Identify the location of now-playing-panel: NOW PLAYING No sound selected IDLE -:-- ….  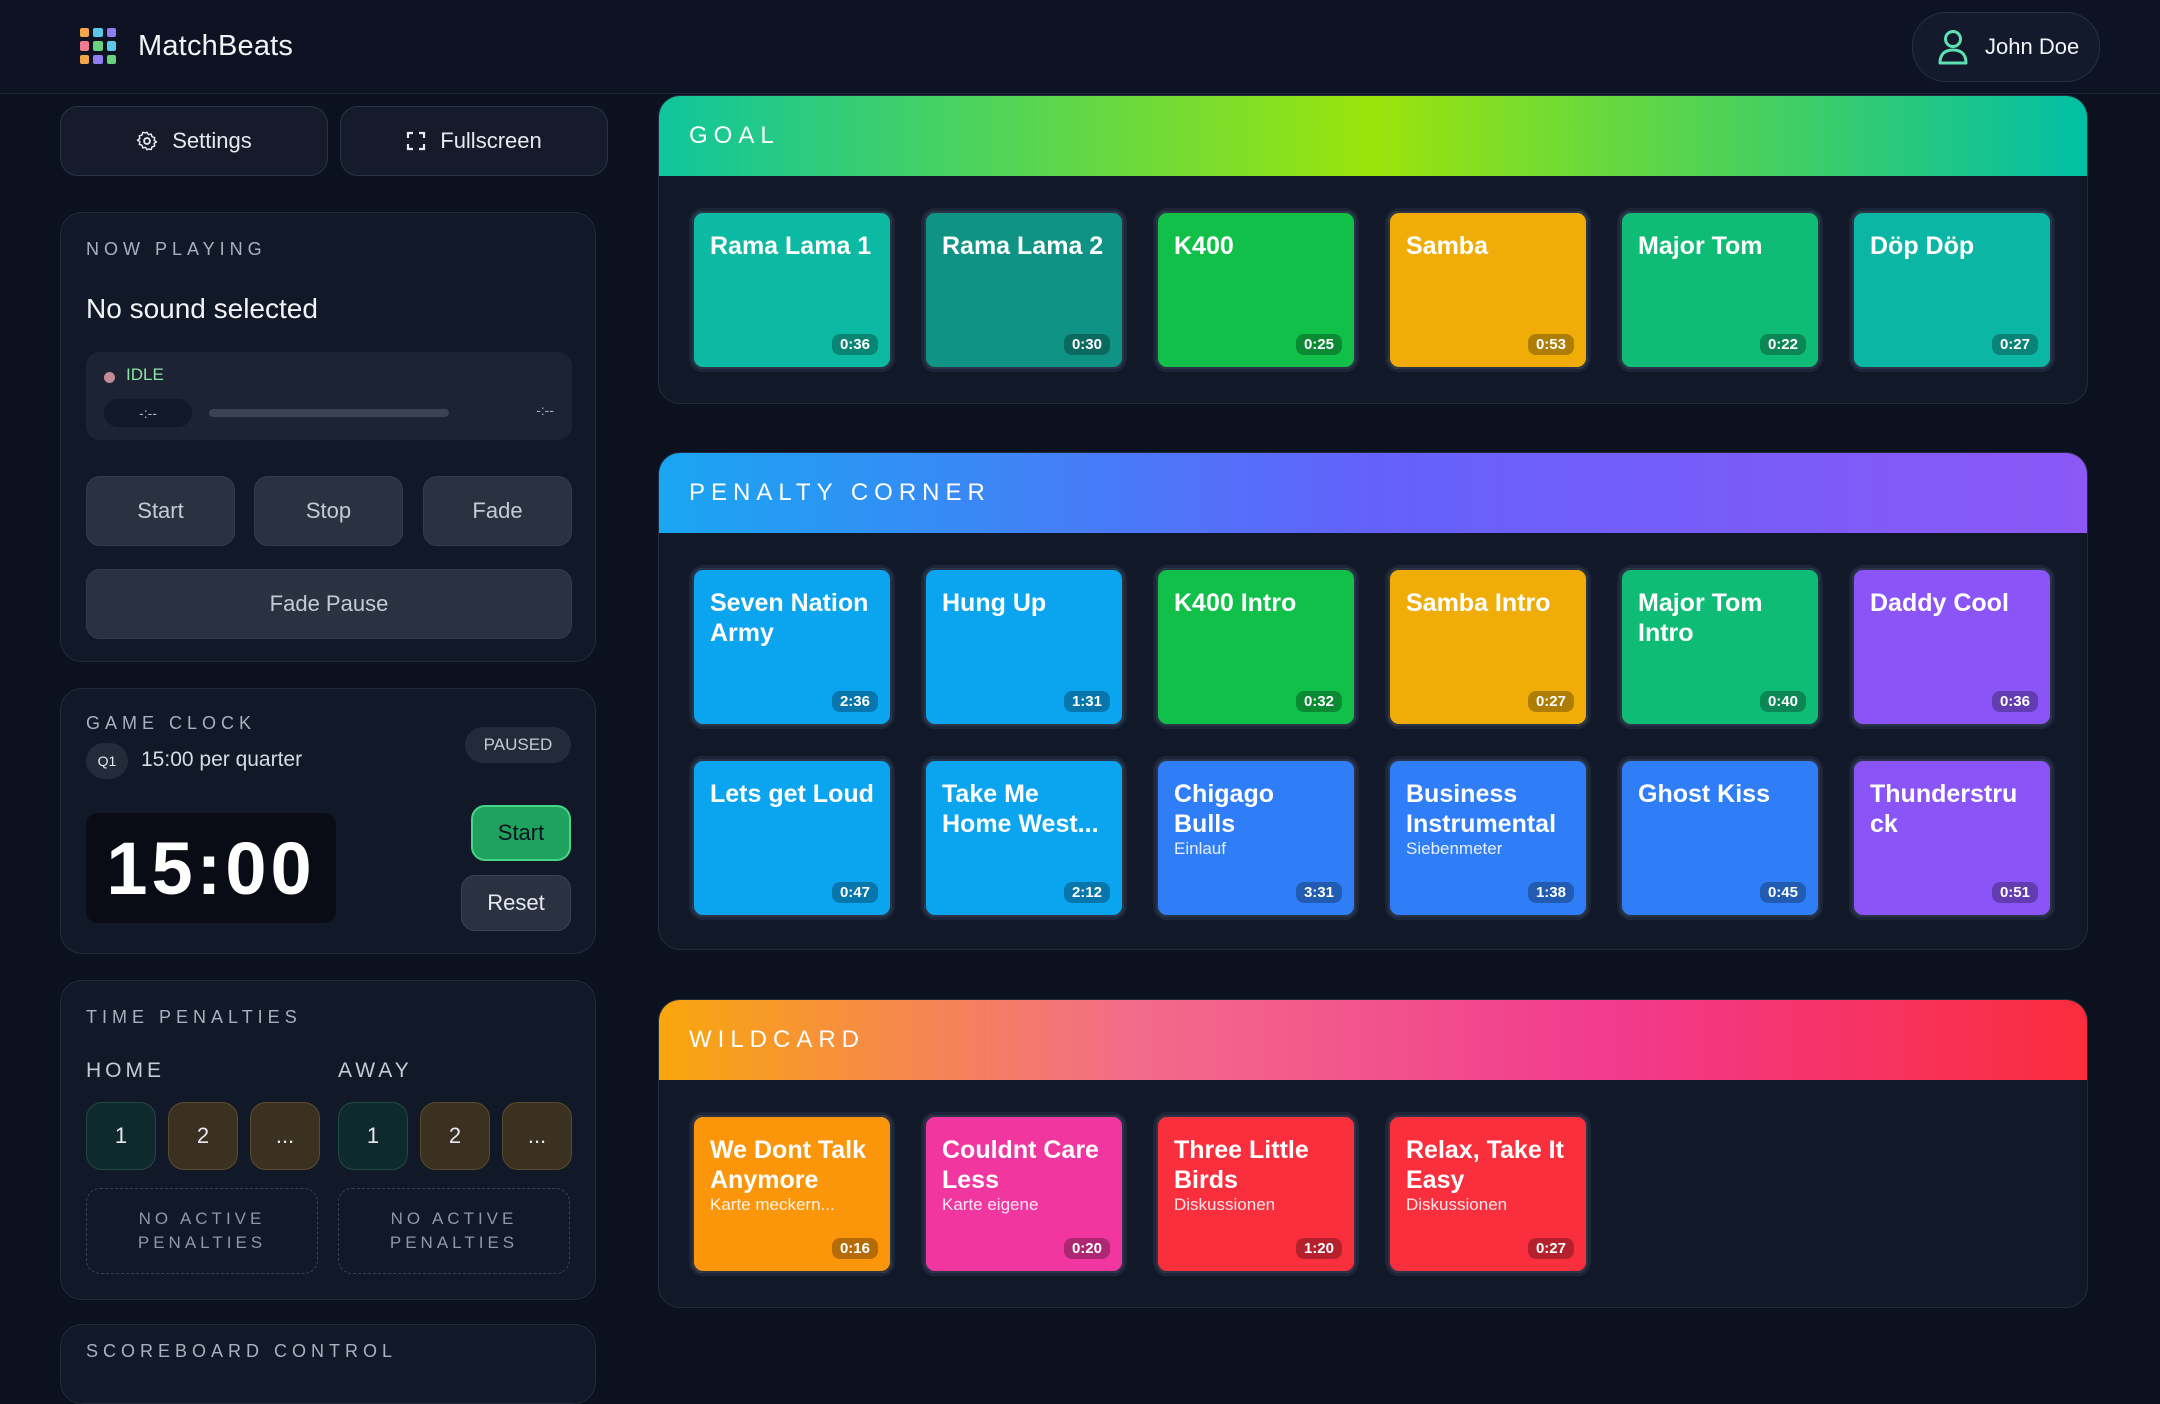
(328, 437).